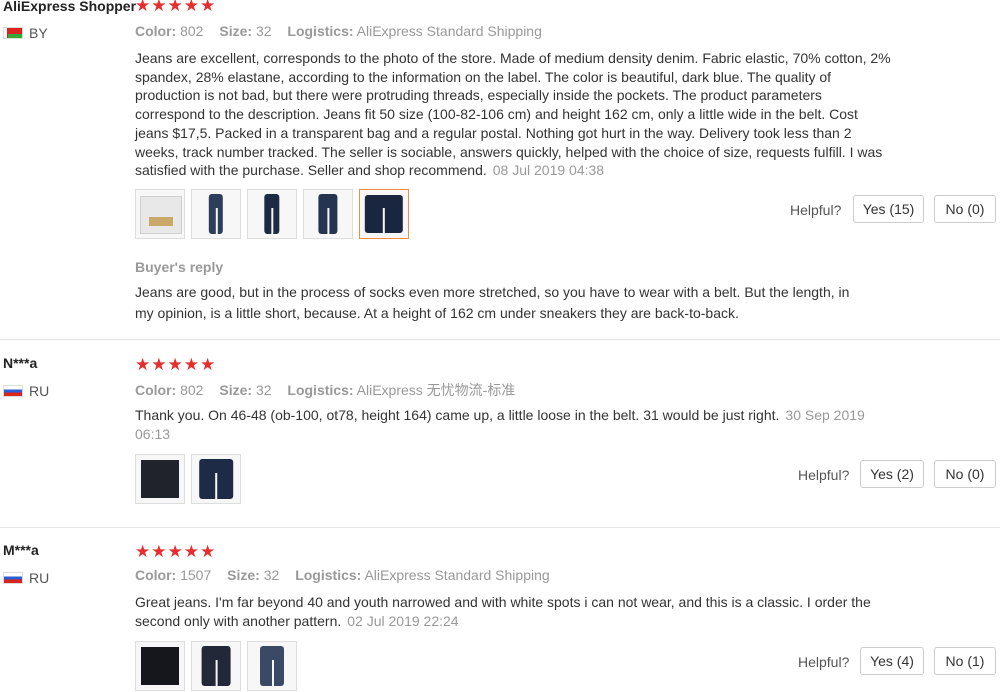  Describe the element at coordinates (403, 620) in the screenshot. I see `review-date: 02 Jul 2019 22:24` at that location.